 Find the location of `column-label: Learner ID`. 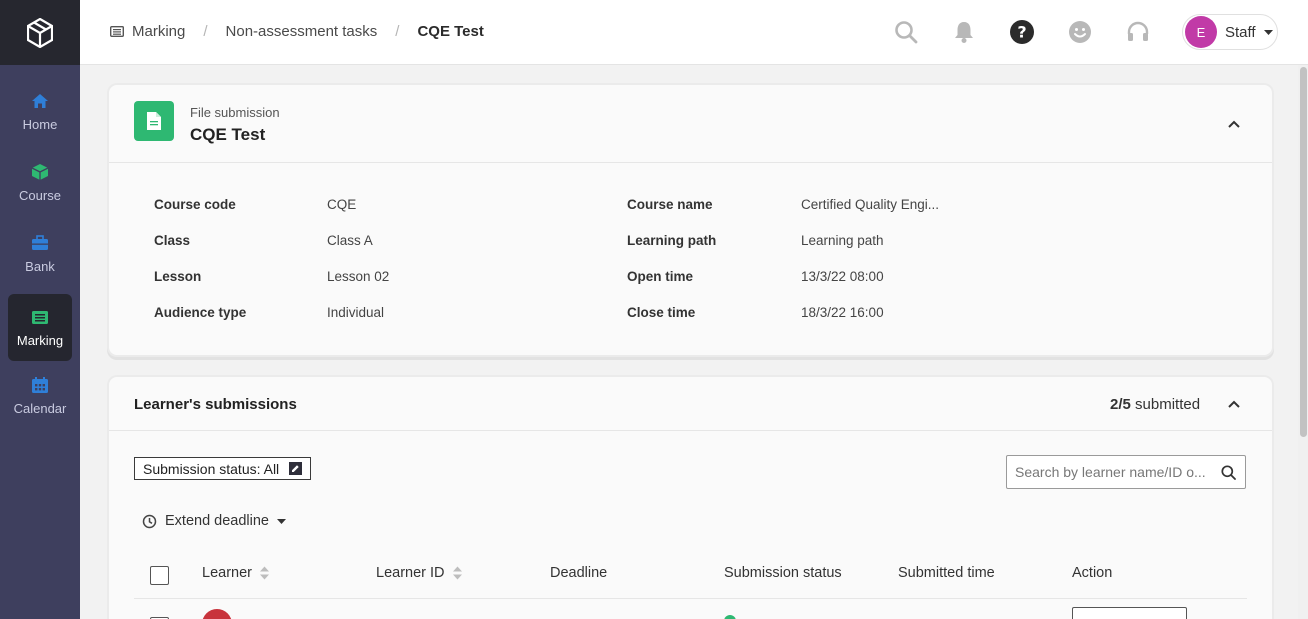

column-label: Learner ID is located at coordinates (410, 573).